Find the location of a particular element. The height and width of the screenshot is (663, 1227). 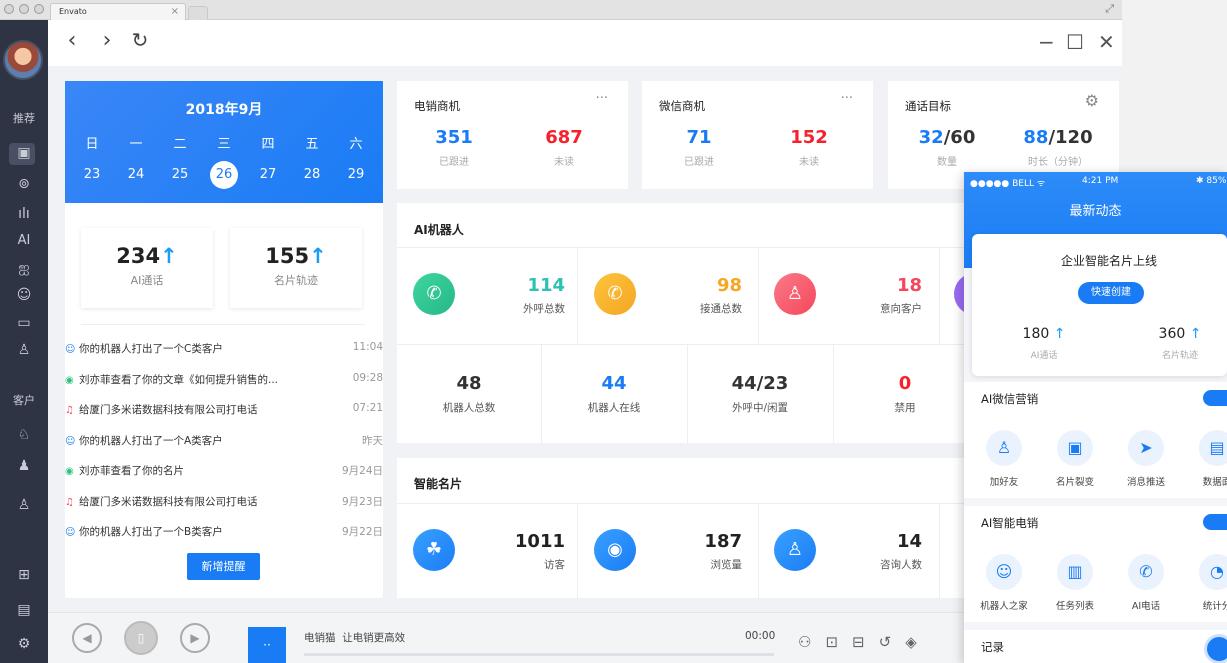

minimize-dot-icon is located at coordinates (24, 9).